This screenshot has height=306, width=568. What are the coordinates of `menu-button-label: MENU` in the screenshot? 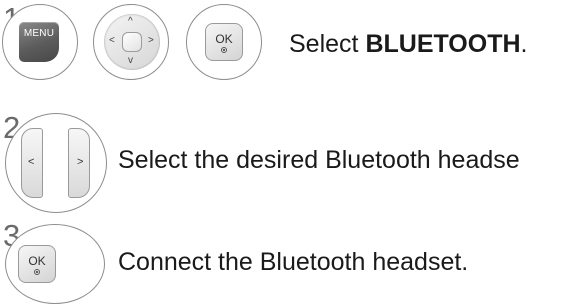 It's located at (39, 33).